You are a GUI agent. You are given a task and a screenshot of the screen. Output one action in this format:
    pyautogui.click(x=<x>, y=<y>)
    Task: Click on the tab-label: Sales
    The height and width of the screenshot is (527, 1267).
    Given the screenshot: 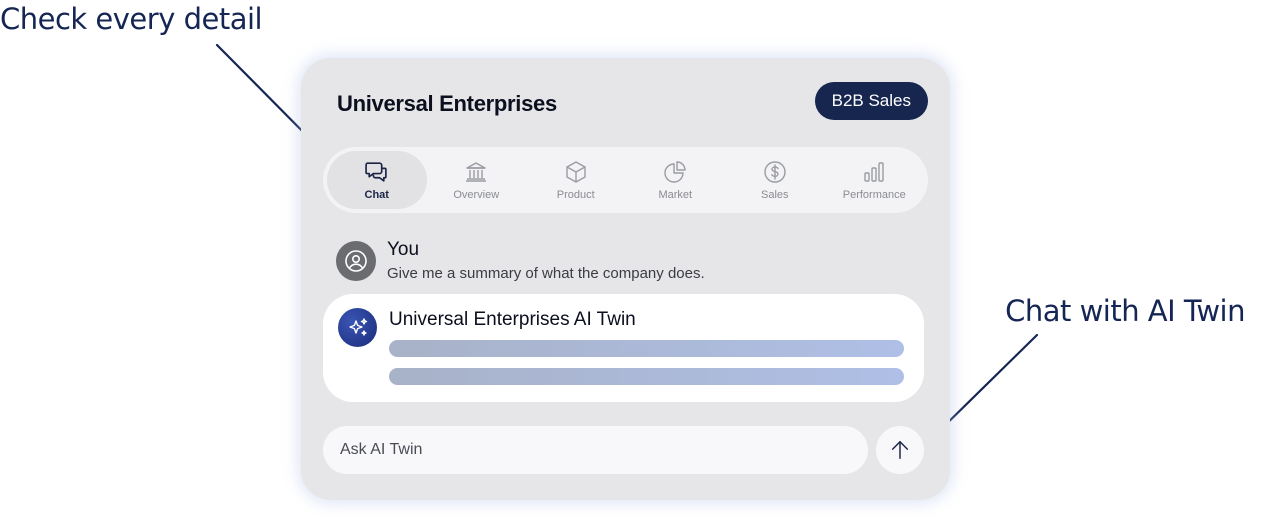 What is the action you would take?
    pyautogui.click(x=774, y=194)
    